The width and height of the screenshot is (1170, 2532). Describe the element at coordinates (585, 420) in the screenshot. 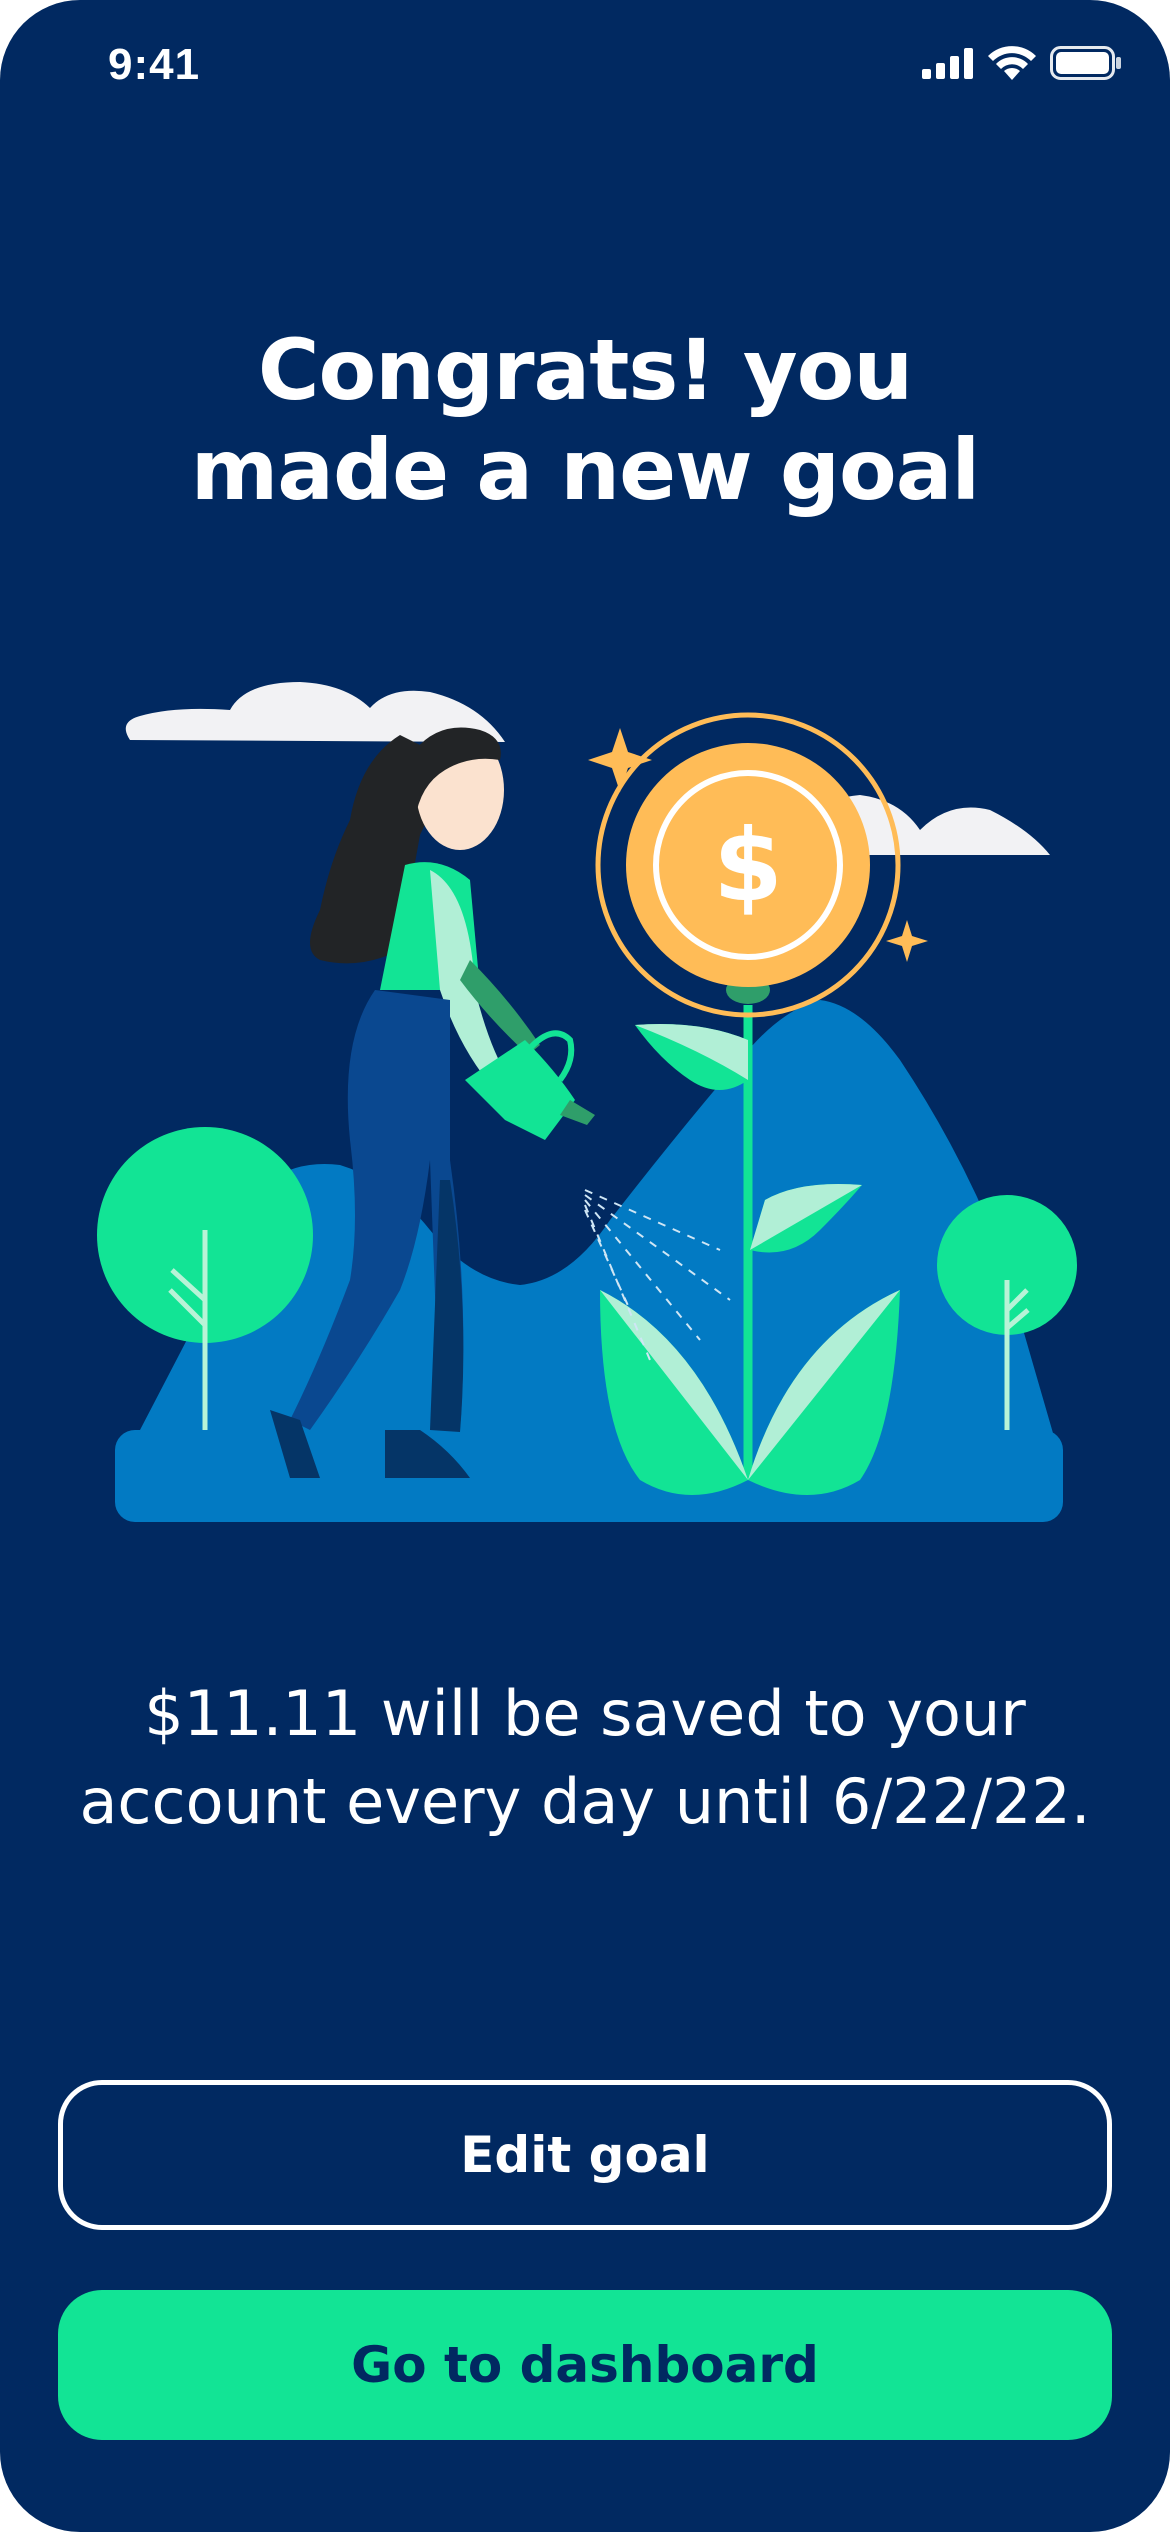

I see `page-title: Congrats! you made a new goal` at that location.